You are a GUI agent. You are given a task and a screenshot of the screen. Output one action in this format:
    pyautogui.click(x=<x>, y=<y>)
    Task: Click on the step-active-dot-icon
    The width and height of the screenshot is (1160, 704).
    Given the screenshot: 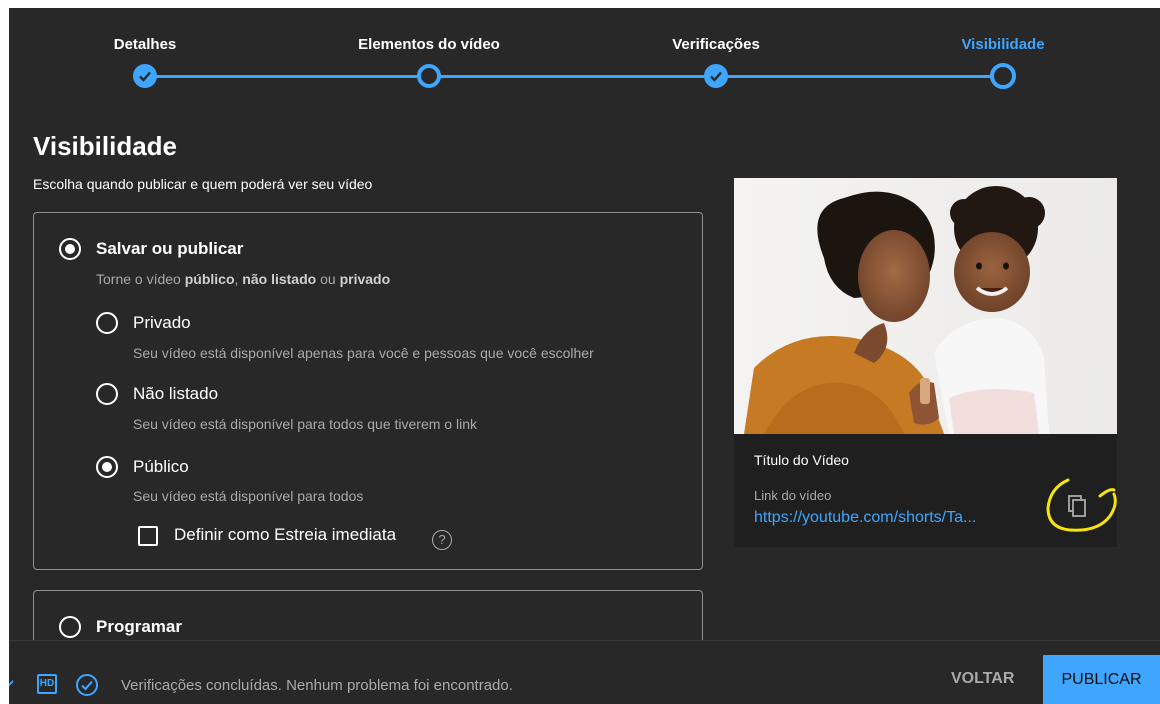 What is the action you would take?
    pyautogui.click(x=1003, y=76)
    